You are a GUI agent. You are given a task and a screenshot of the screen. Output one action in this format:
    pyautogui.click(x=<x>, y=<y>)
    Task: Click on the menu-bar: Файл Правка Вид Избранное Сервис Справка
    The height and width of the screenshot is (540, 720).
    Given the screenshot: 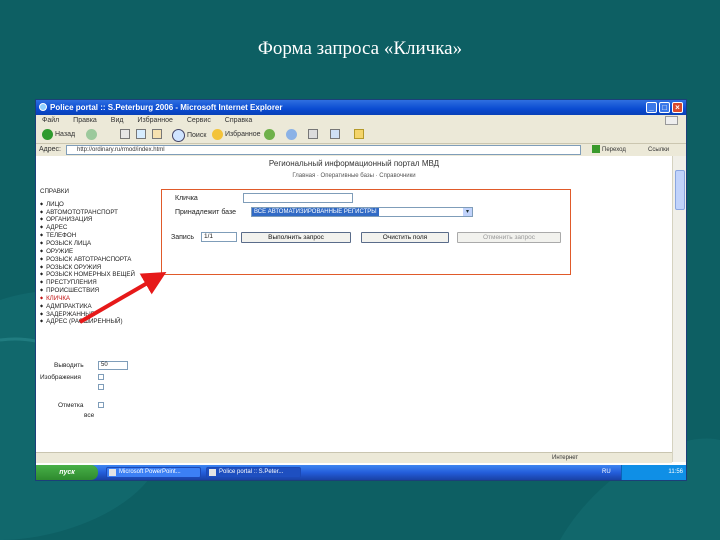 What is the action you would take?
    pyautogui.click(x=361, y=120)
    